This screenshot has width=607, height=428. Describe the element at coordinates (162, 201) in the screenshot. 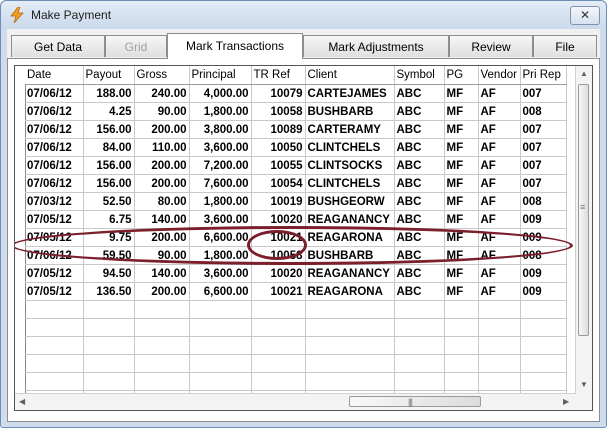

I see `grid-cell: 80.00` at that location.